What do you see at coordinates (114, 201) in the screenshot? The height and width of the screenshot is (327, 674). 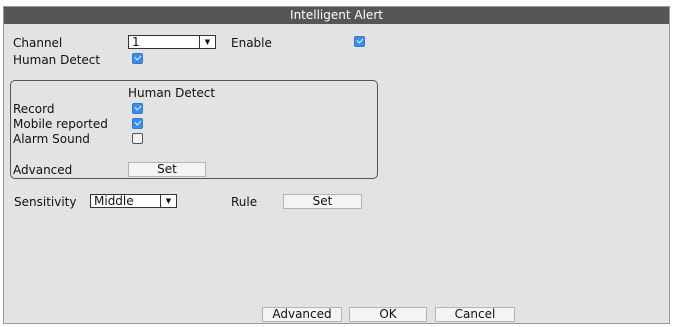 I see `sensitivity-value: Middle` at bounding box center [114, 201].